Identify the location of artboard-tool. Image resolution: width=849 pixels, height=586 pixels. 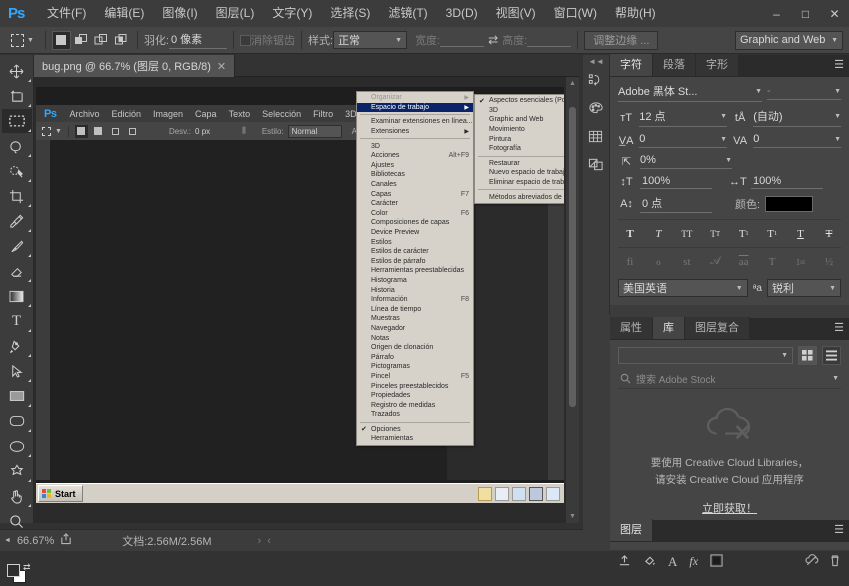
(17, 96).